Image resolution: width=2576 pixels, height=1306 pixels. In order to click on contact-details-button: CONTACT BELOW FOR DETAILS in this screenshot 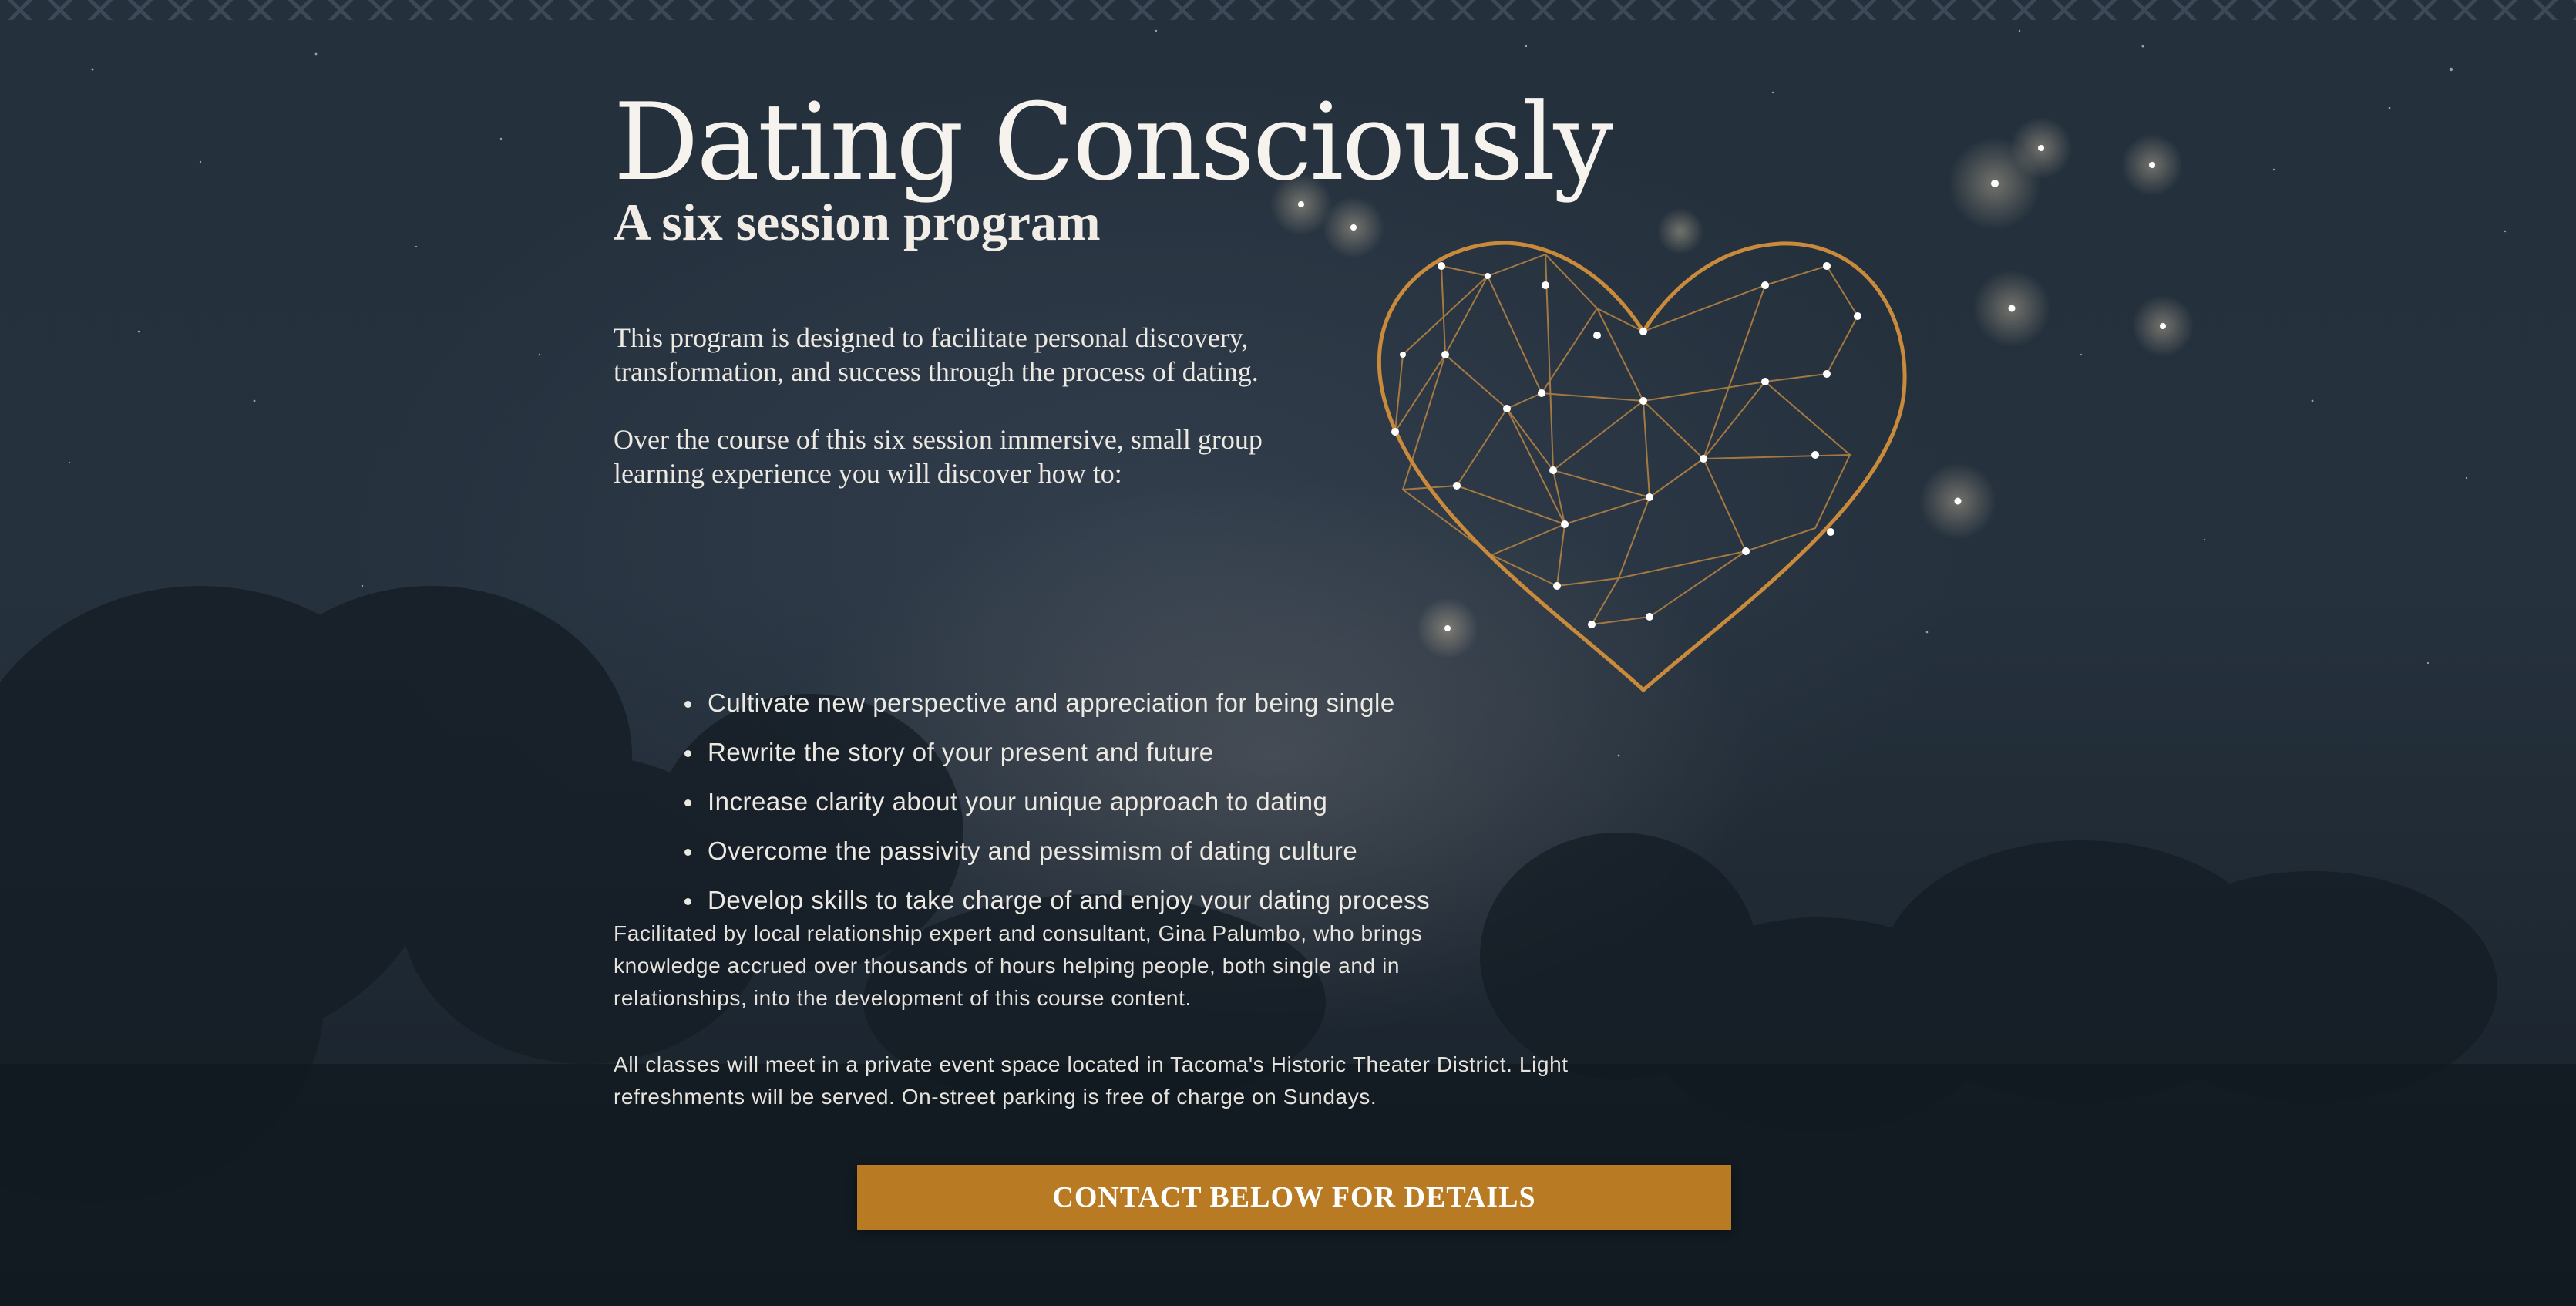, I will do `click(1294, 1197)`.